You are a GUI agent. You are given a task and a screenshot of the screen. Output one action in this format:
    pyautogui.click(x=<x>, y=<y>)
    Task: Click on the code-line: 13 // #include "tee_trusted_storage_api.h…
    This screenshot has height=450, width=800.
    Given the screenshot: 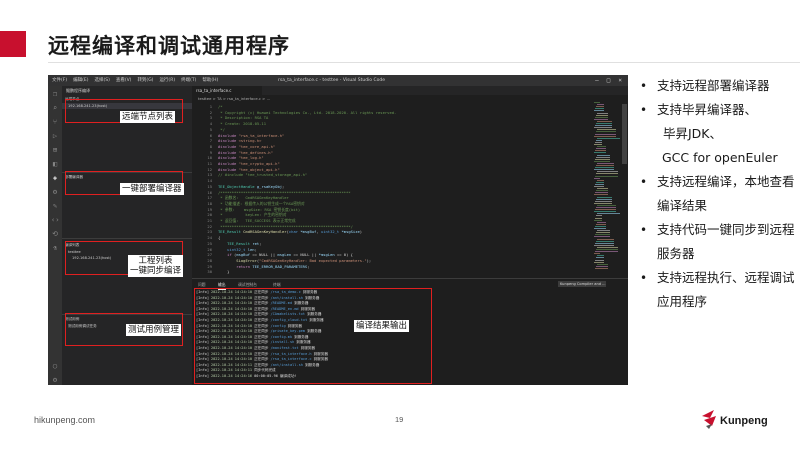 What is the action you would take?
    pyautogui.click(x=249, y=174)
    